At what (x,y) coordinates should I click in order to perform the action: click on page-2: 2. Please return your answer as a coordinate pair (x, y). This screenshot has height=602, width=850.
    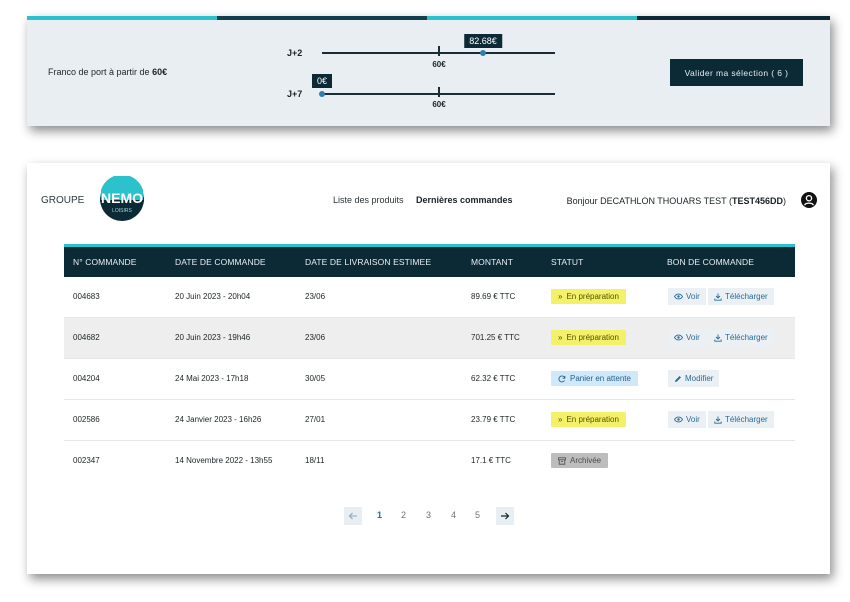
    Looking at the image, I should click on (403, 515).